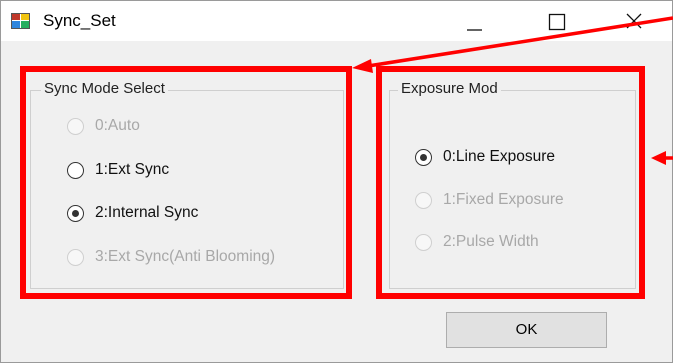  I want to click on maximize-button, so click(557, 21).